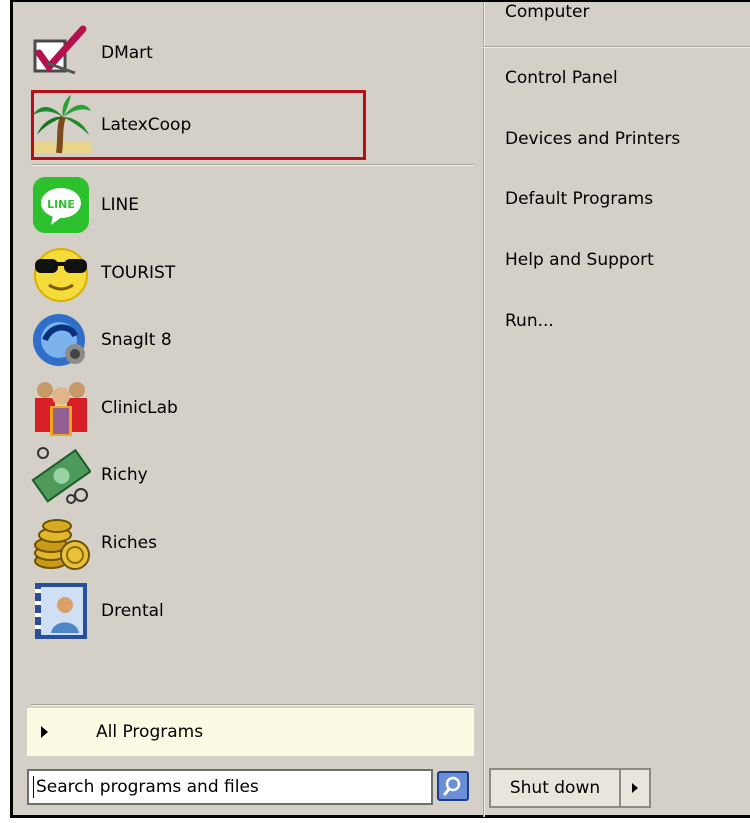 The width and height of the screenshot is (750, 823). What do you see at coordinates (129, 543) in the screenshot?
I see `program-label: Riches` at bounding box center [129, 543].